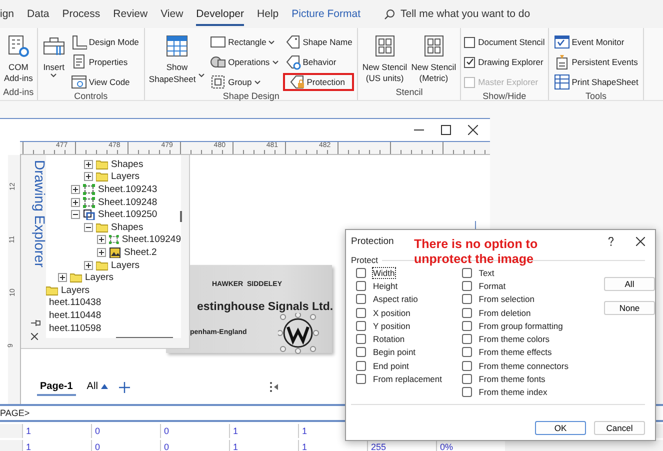 The width and height of the screenshot is (663, 451). Describe the element at coordinates (265, 307) in the screenshot. I see `plate-text: estinghouse Signals Ltd.` at that location.